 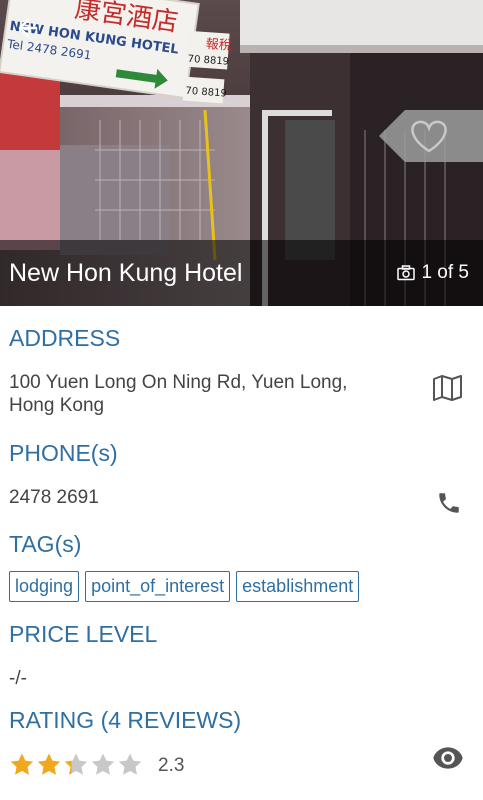 I want to click on phone-icon, so click(x=449, y=503).